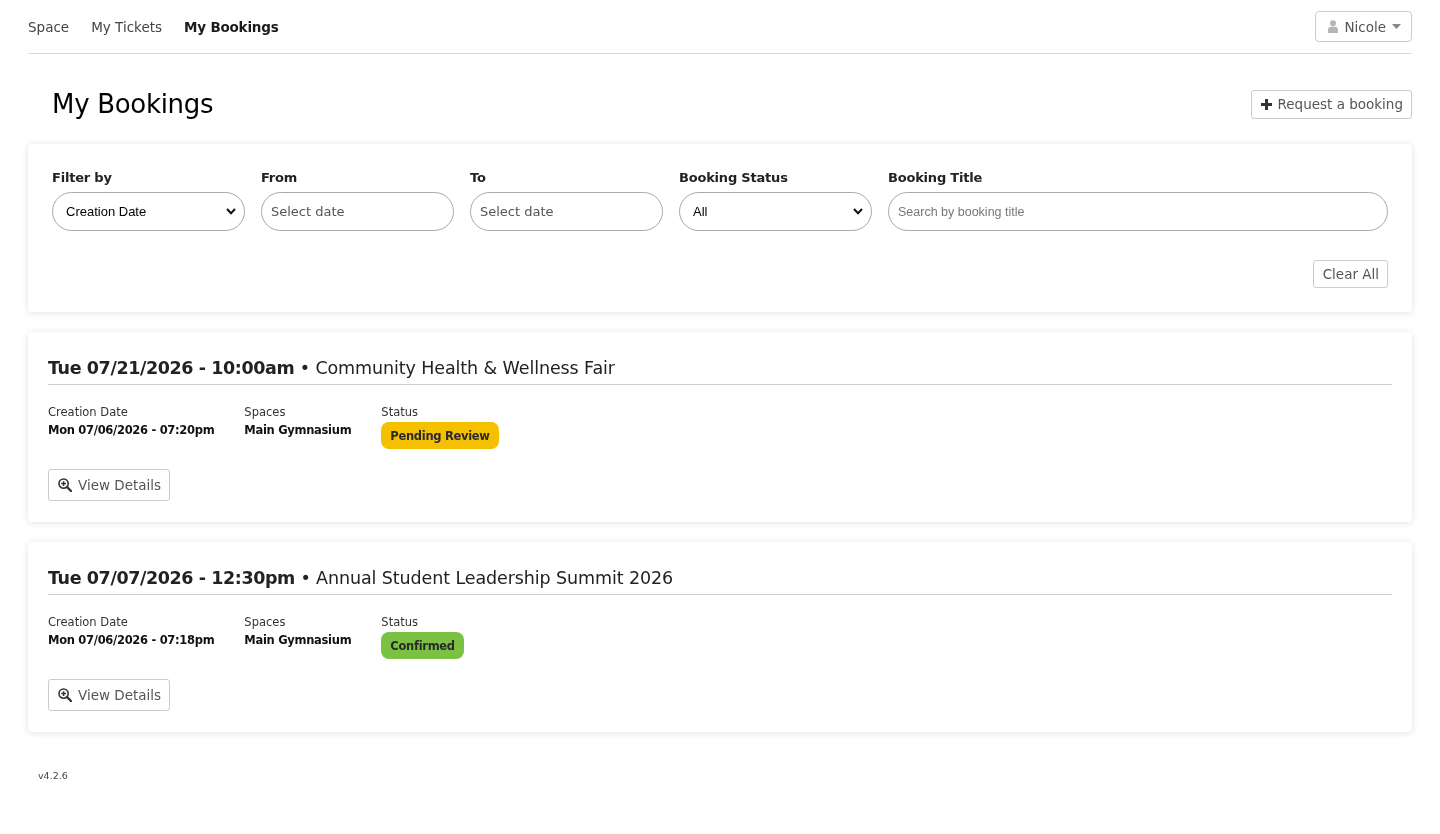  I want to click on search-field: Search by booking title, so click(1138, 211).